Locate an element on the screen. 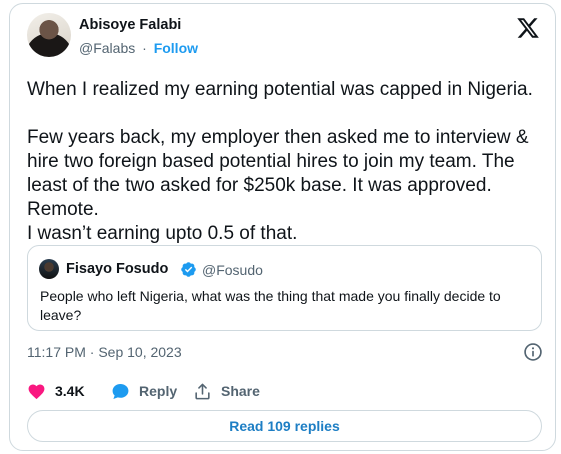  share-label: Share is located at coordinates (240, 391).